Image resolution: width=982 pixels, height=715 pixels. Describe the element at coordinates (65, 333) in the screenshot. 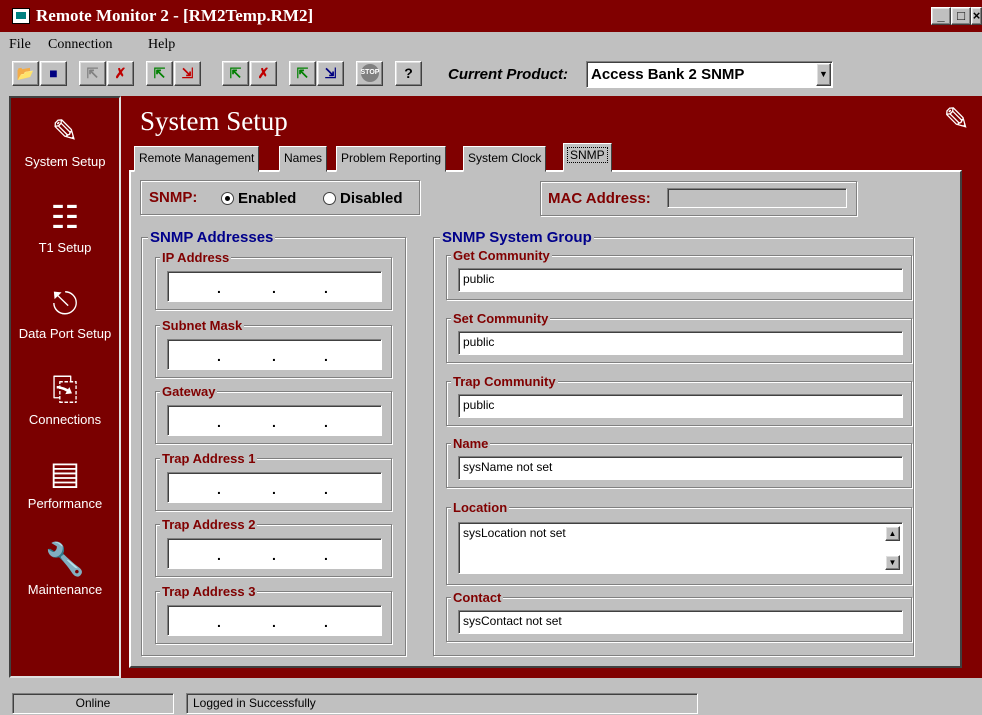

I see `sidebar-item-label: Data Port Setup` at that location.